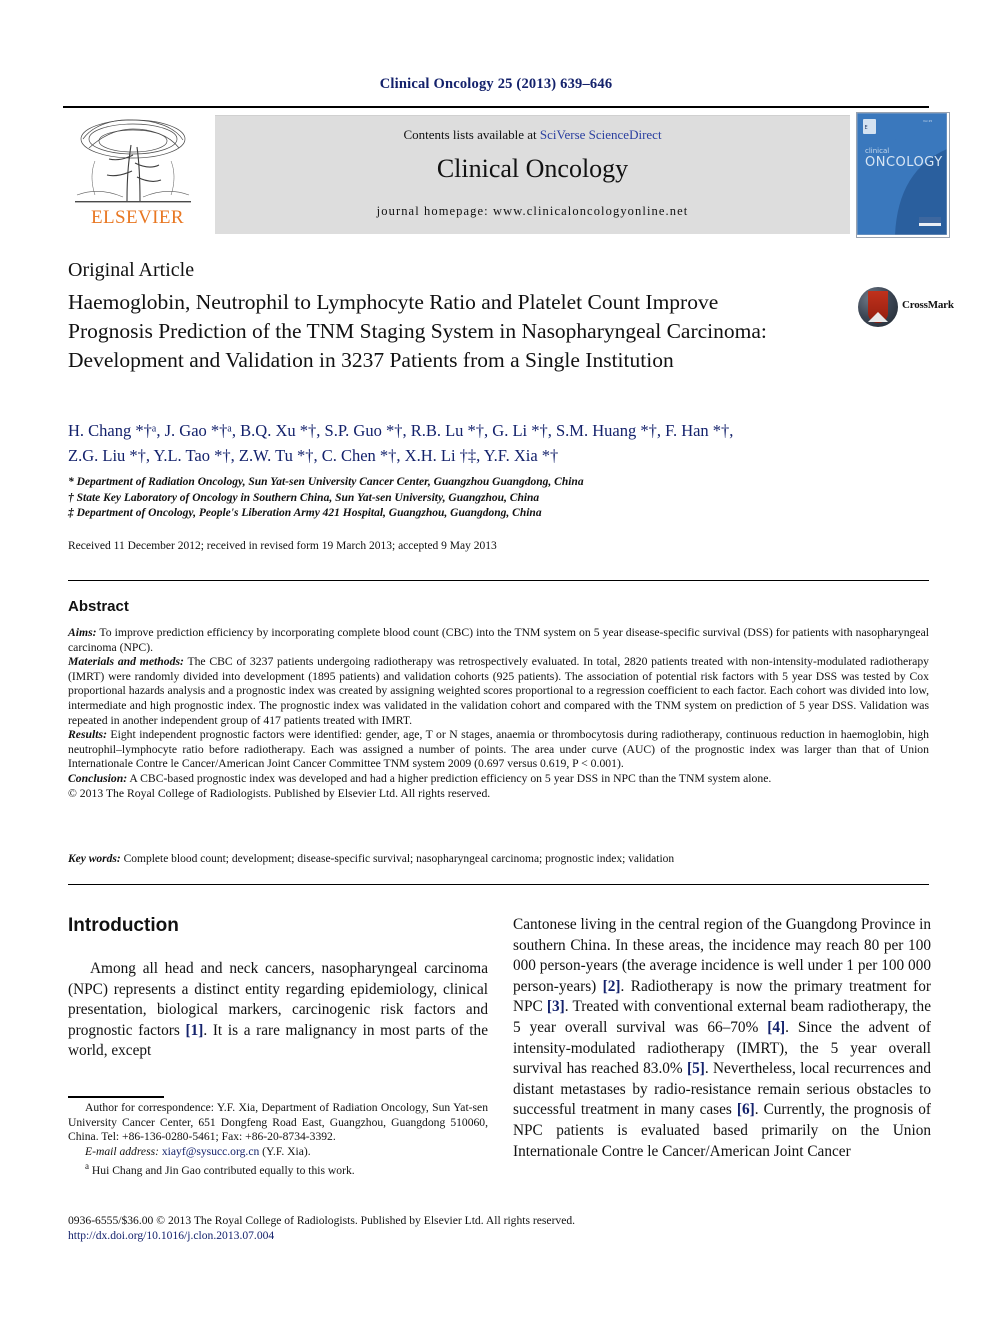  Describe the element at coordinates (498, 580) in the screenshot. I see `abstract-top-rule` at that location.